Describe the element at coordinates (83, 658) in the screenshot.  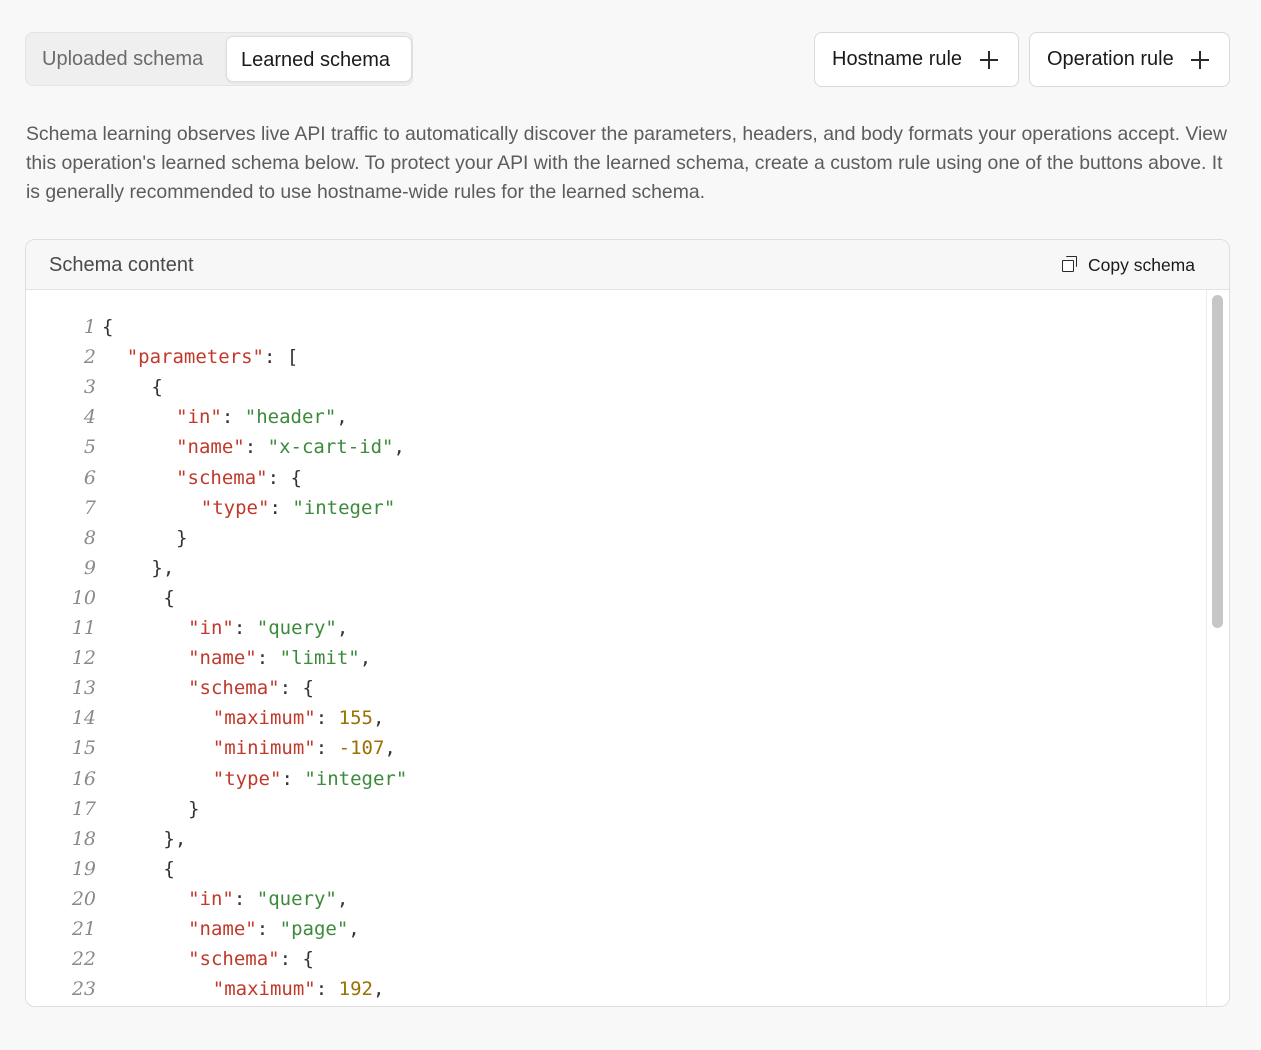
I see `line-number: 12` at that location.